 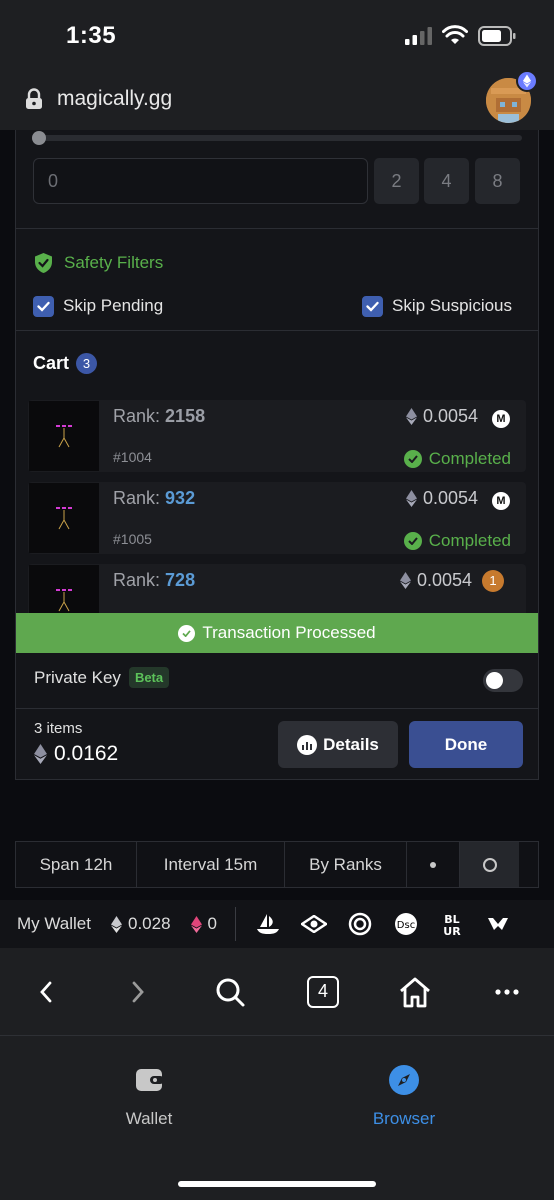 I want to click on wallet-icon, so click(x=150, y=1080).